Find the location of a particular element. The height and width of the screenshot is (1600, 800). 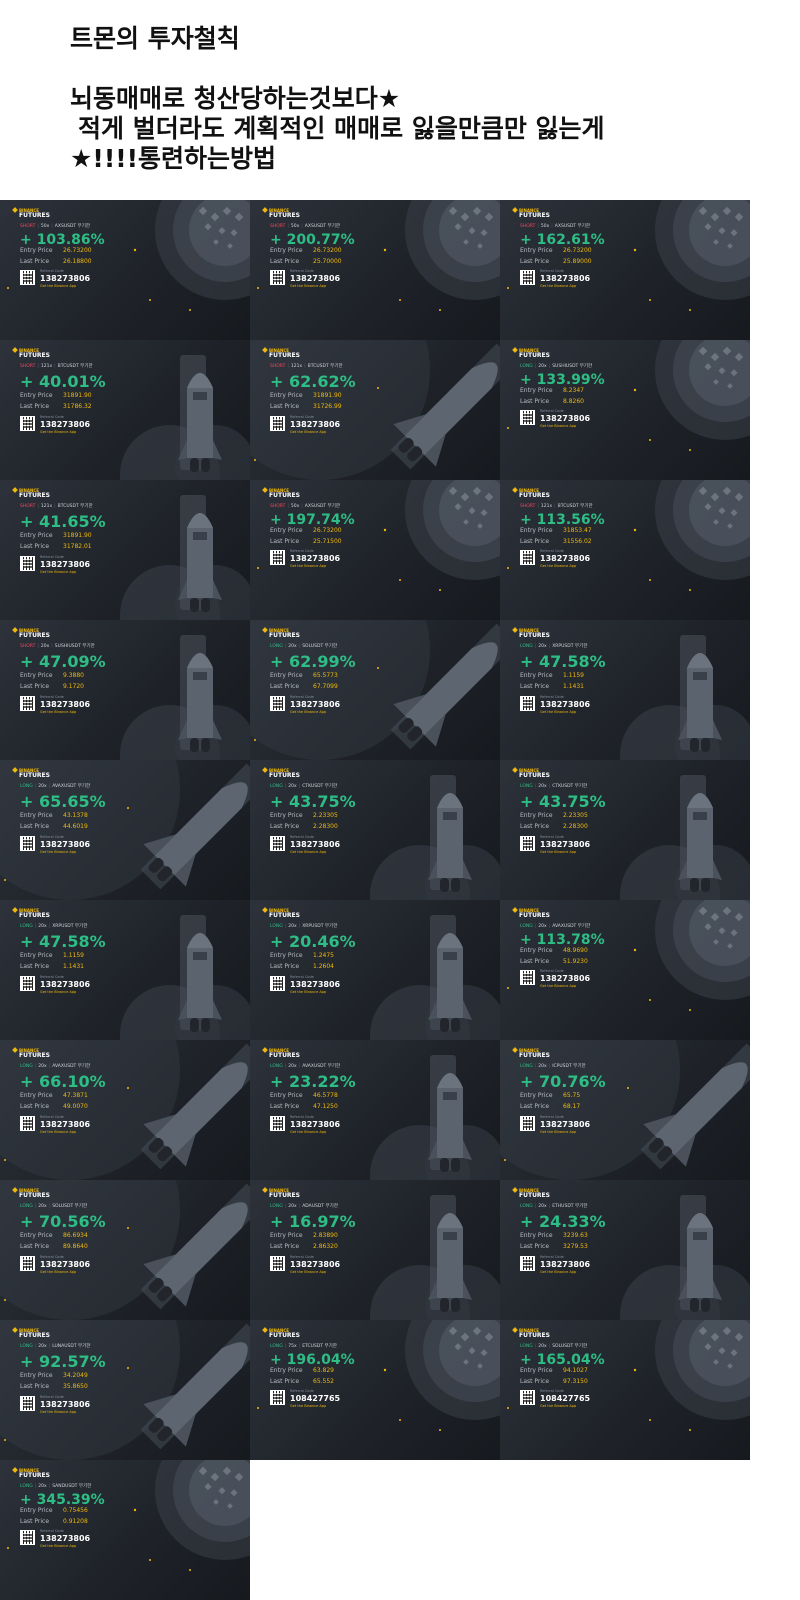

last-price-value: 25.89000 is located at coordinates (577, 261).